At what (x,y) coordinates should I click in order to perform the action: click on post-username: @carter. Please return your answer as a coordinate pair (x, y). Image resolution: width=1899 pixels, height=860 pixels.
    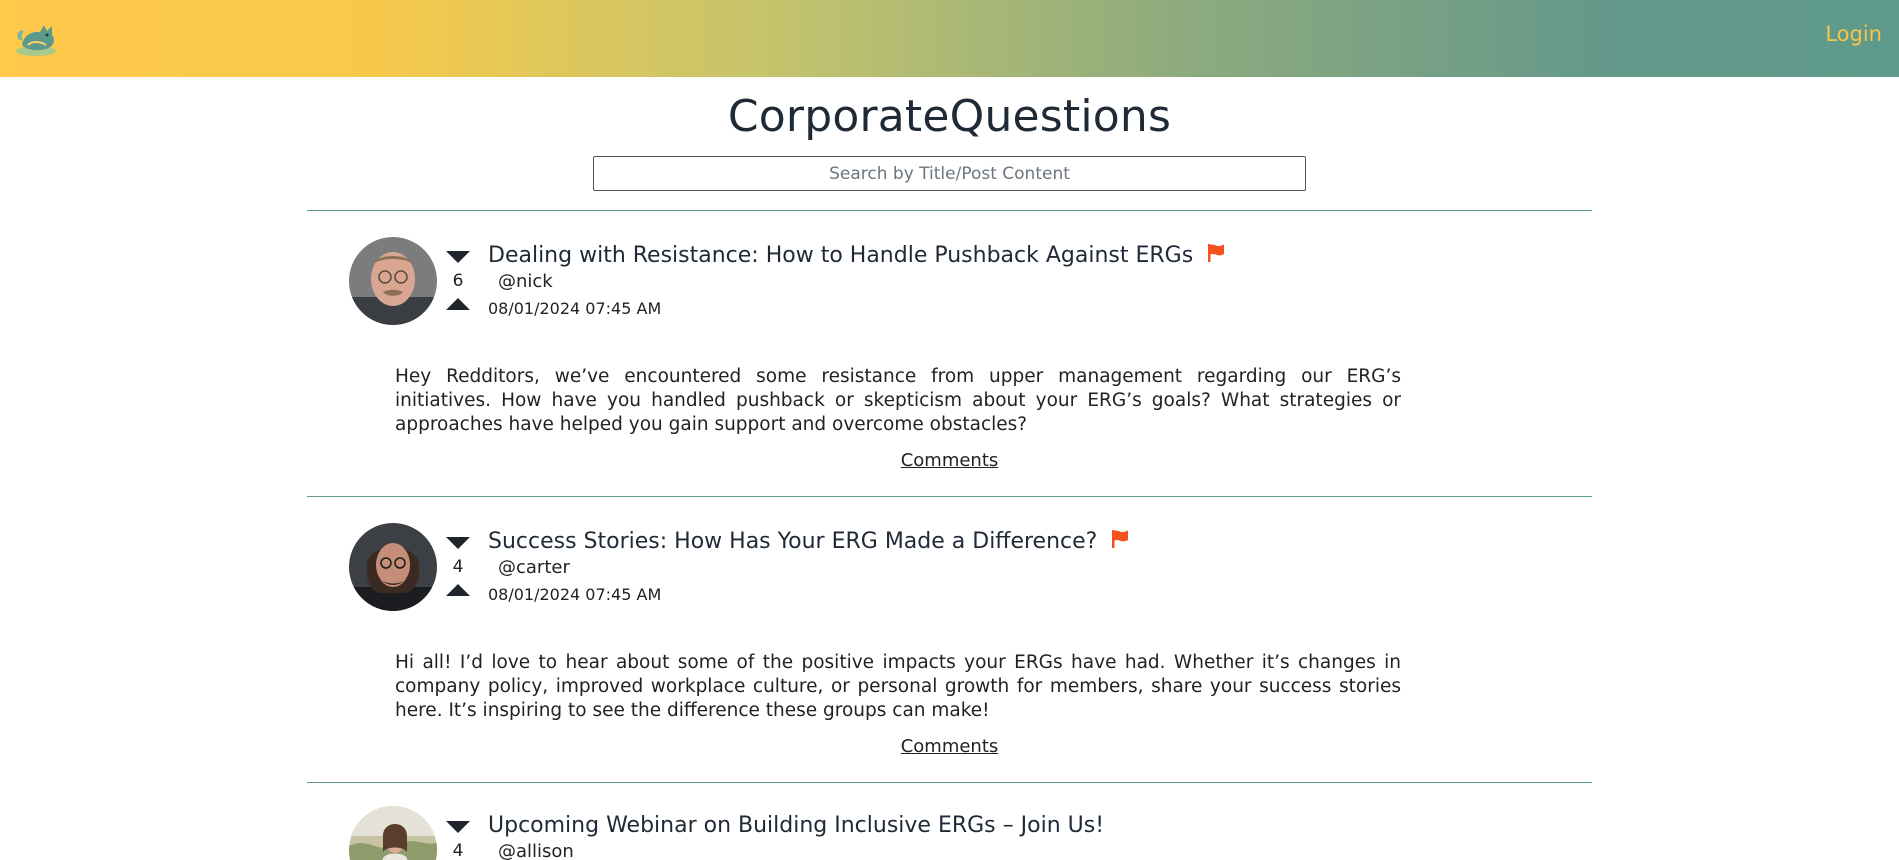
    Looking at the image, I should click on (534, 567).